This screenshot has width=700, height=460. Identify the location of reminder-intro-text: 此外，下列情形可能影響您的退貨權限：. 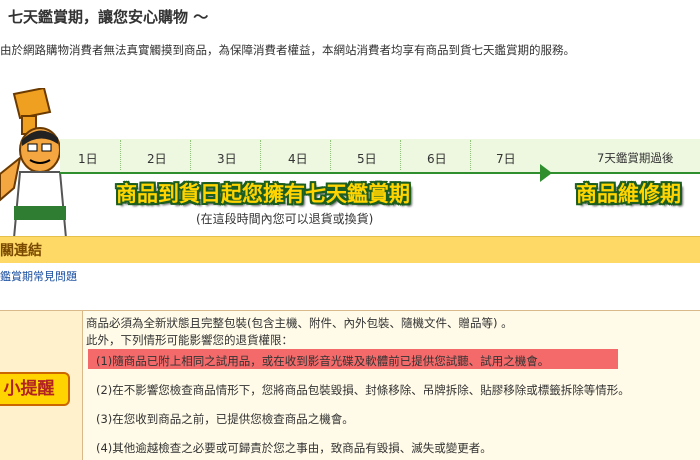
(189, 340).